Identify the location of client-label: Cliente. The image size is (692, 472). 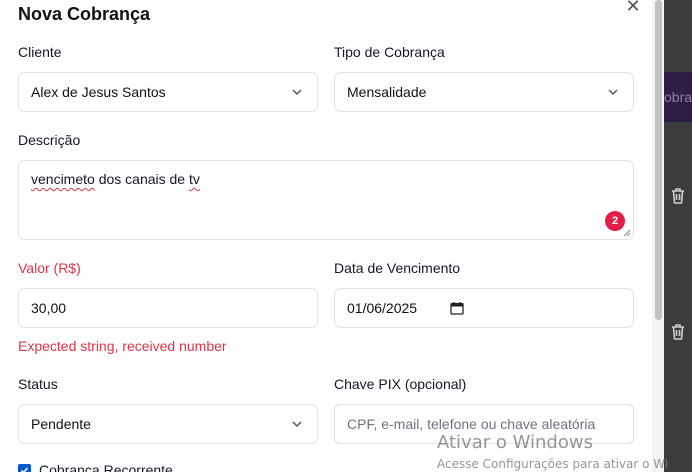
(40, 52).